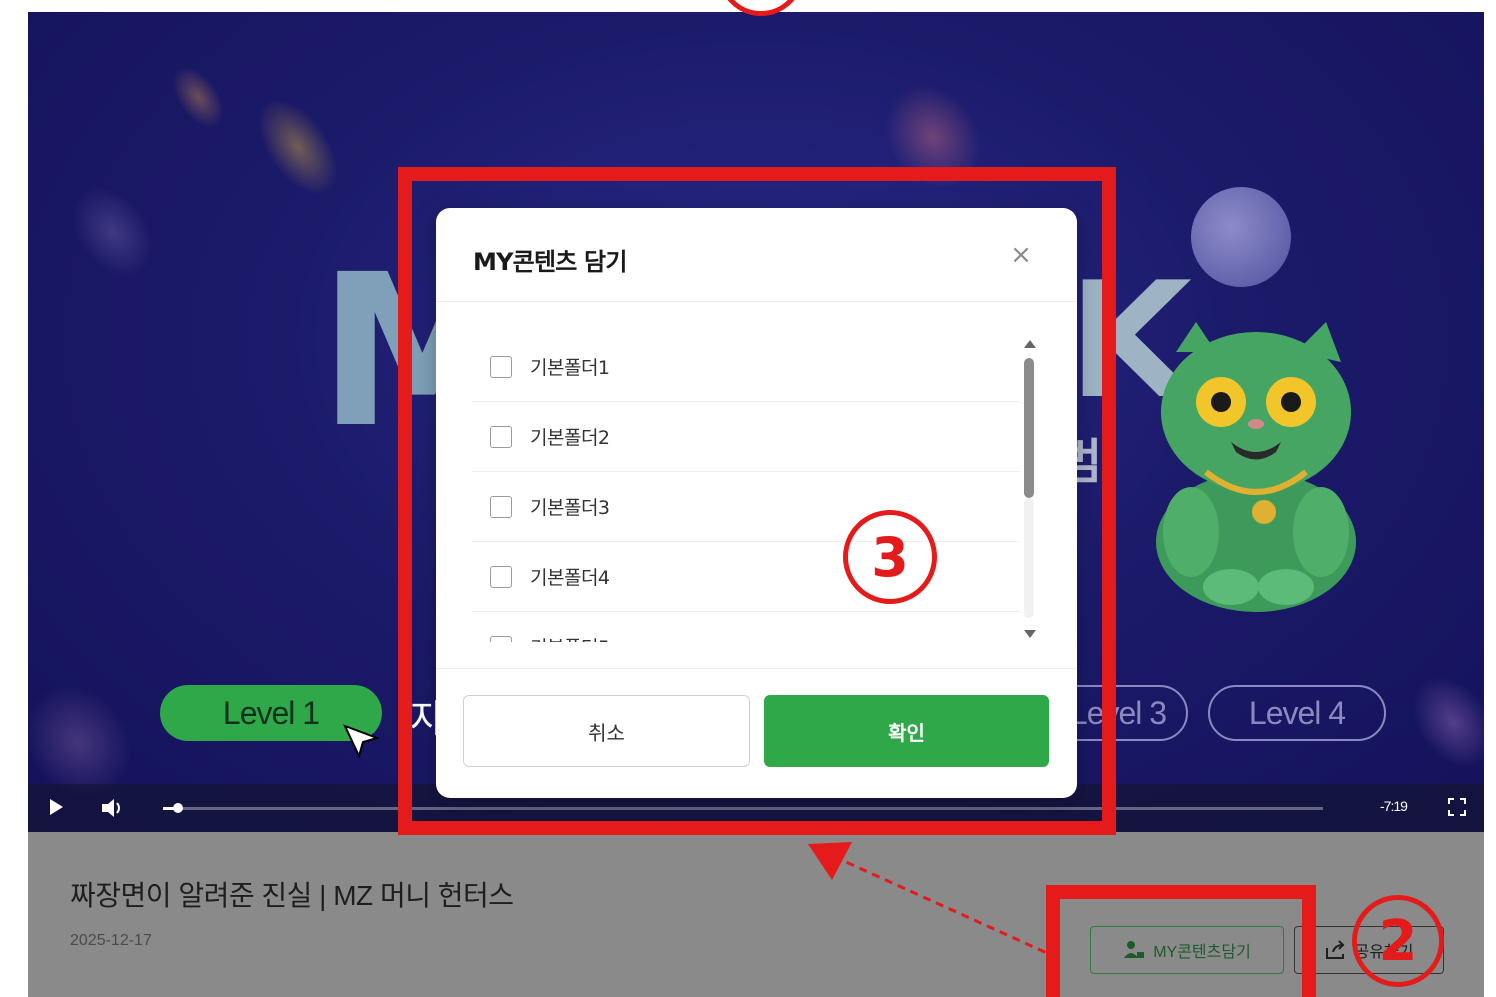 Image resolution: width=1496 pixels, height=997 pixels. Describe the element at coordinates (933, 901) in the screenshot. I see `annotation-dashed-arrow` at that location.